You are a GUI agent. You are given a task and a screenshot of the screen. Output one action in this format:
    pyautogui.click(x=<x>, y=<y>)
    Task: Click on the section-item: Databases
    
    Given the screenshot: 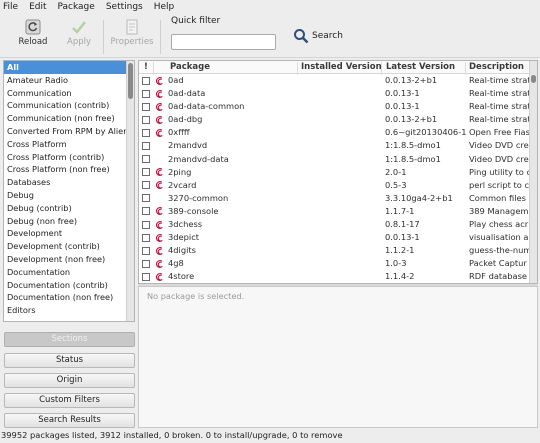 What is the action you would take?
    pyautogui.click(x=65, y=182)
    